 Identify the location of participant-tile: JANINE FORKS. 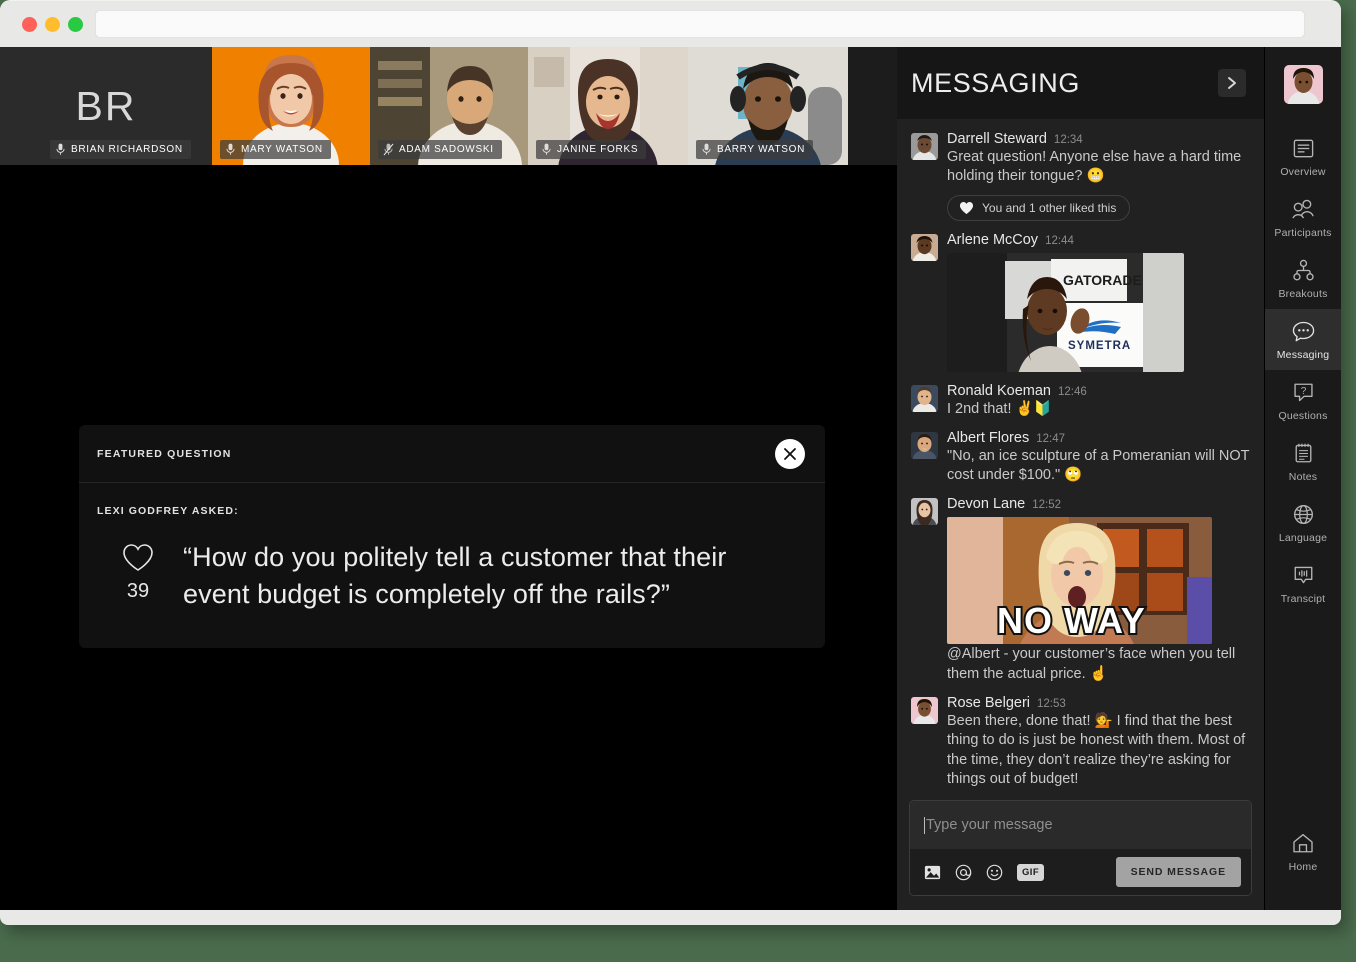
(608, 106).